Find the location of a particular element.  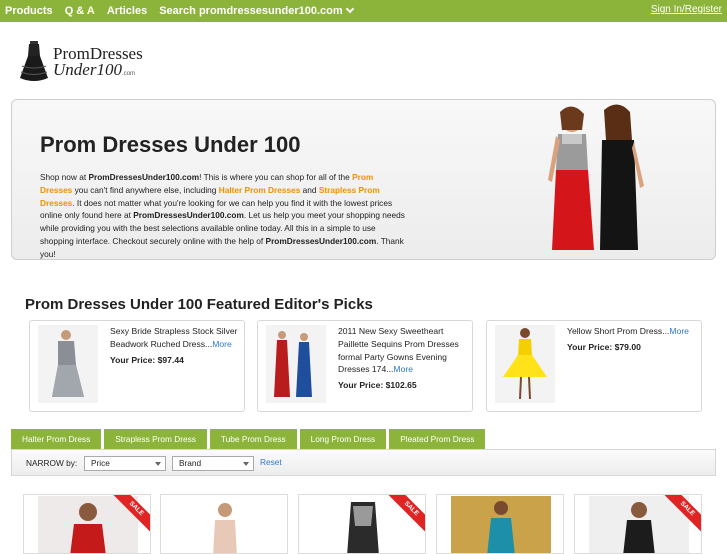

brand-select: Brand is located at coordinates (213, 463).